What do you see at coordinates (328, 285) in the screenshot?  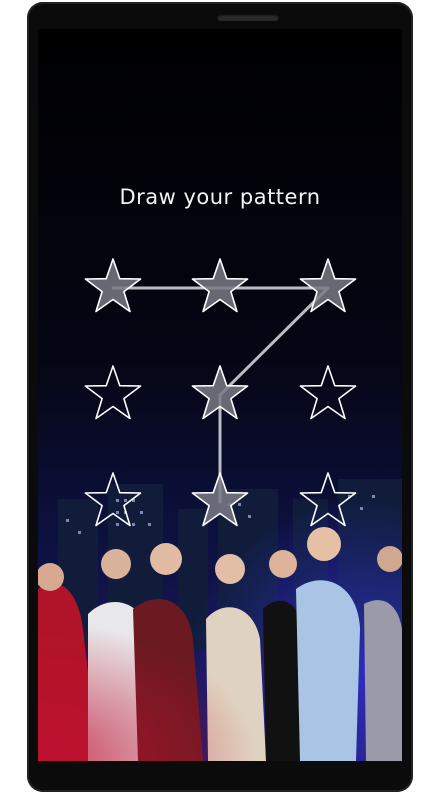 I see `pattern-node-3-star-icon` at bounding box center [328, 285].